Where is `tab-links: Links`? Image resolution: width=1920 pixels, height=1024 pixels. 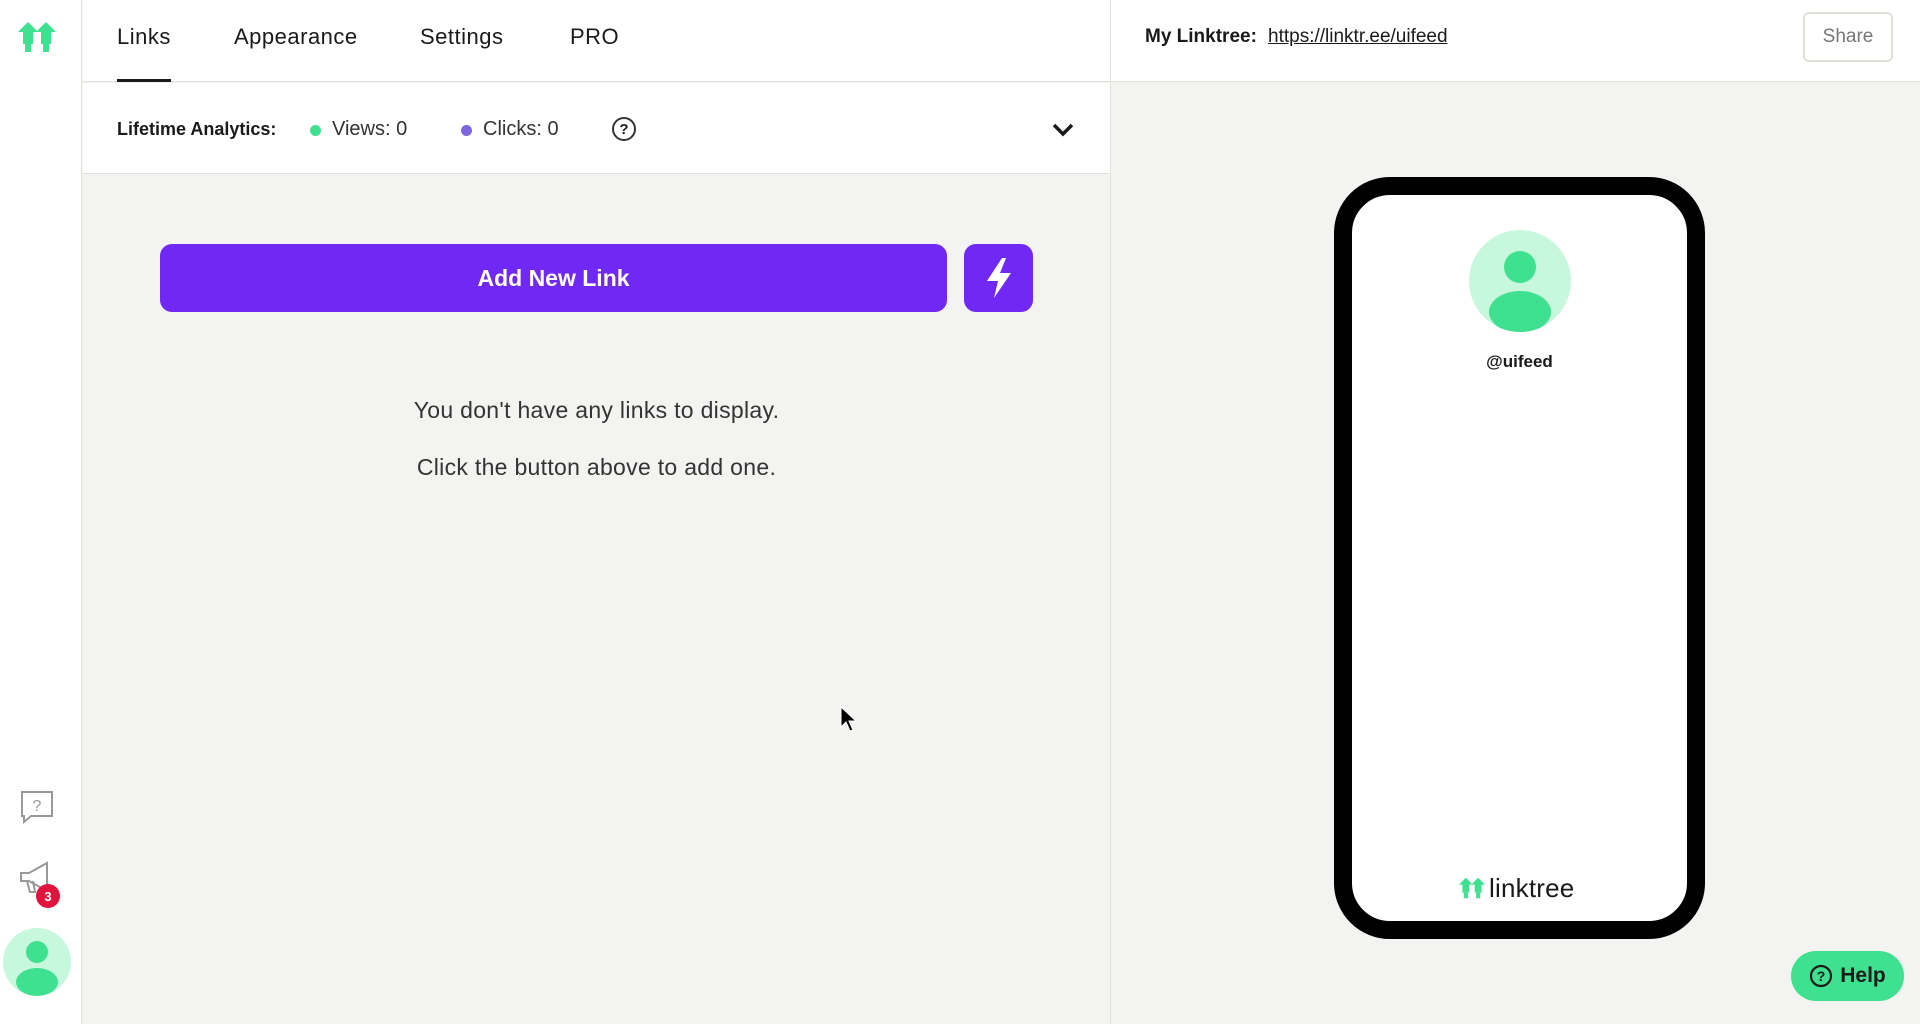
tab-links: Links is located at coordinates (144, 53).